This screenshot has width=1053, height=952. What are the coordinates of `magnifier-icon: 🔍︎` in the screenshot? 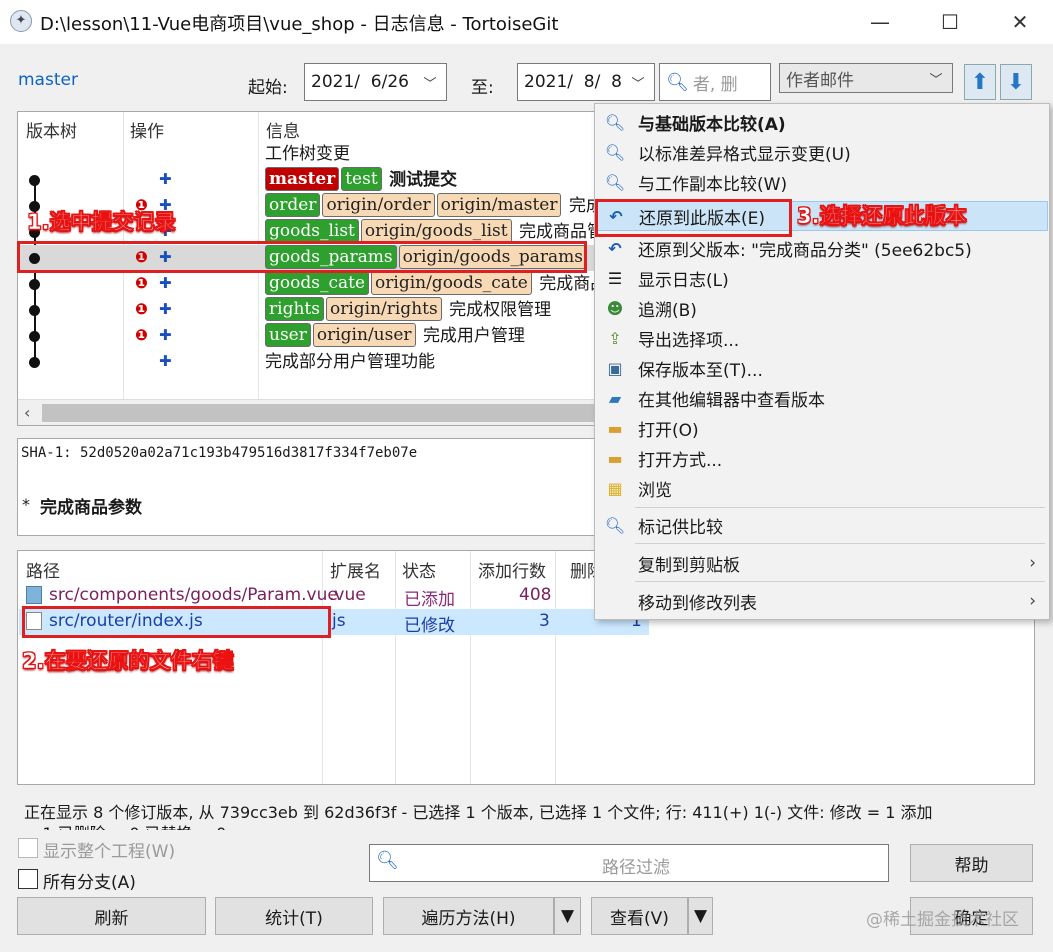 It's located at (615, 182).